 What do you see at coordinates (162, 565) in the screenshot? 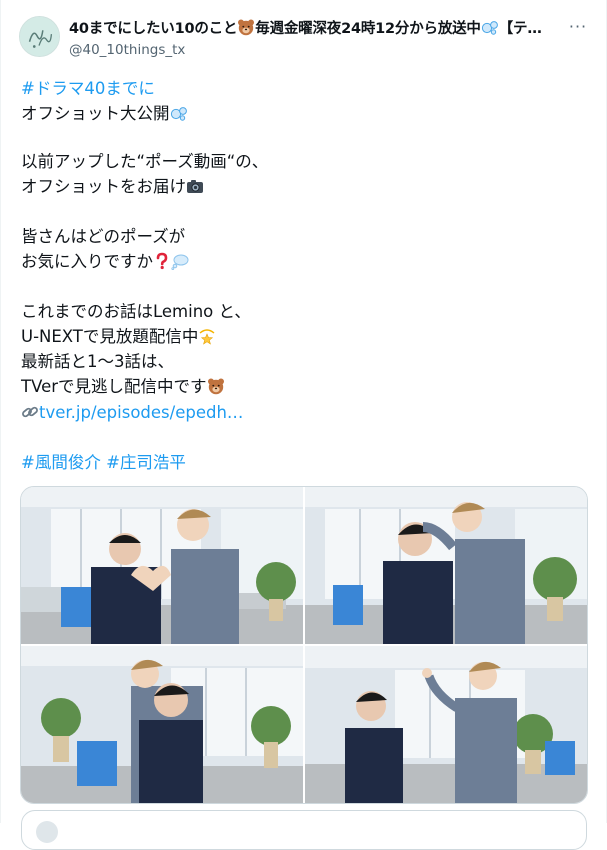
I see `photo-heart-hands` at bounding box center [162, 565].